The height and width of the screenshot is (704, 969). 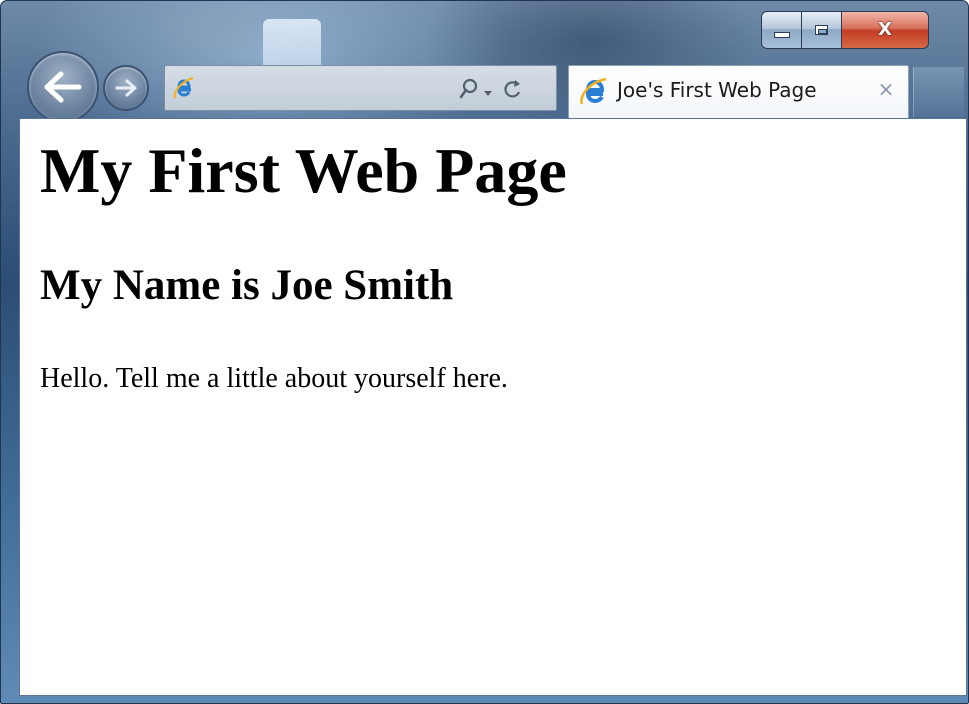 I want to click on glass-reflection, so click(x=211, y=29).